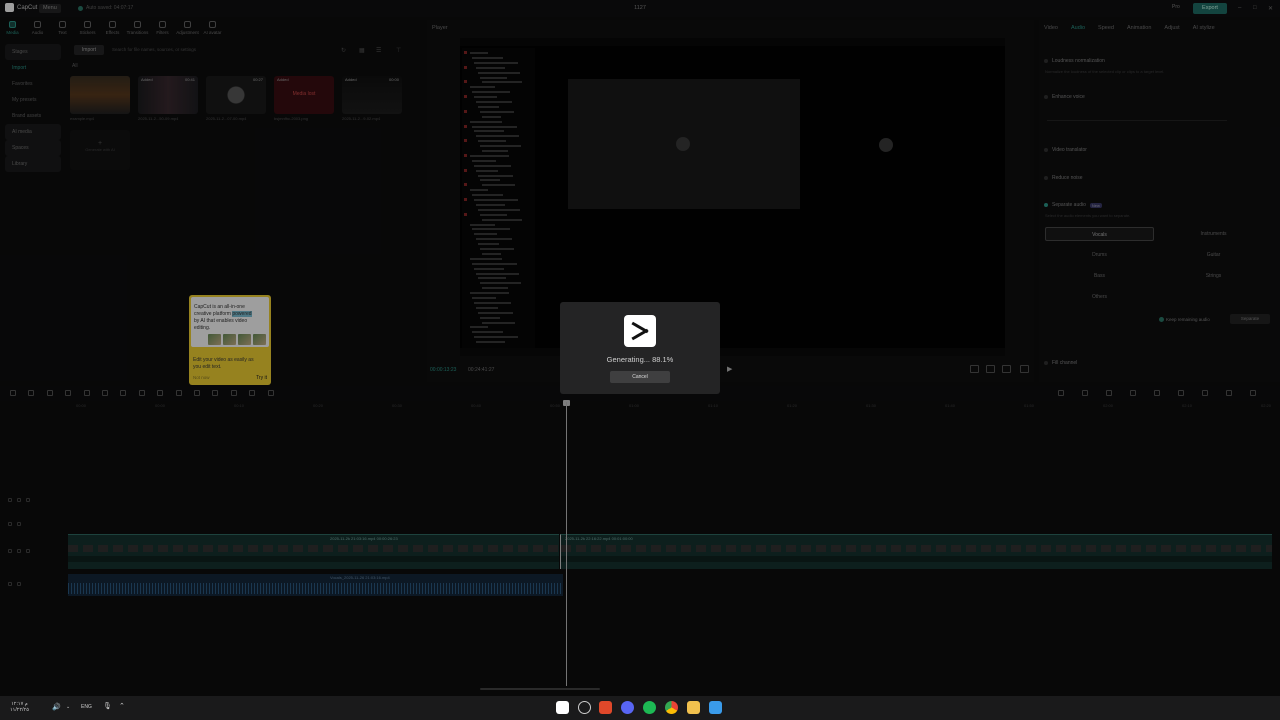 This screenshot has height=720, width=1280. I want to click on timeline-scrollbar, so click(540, 689).